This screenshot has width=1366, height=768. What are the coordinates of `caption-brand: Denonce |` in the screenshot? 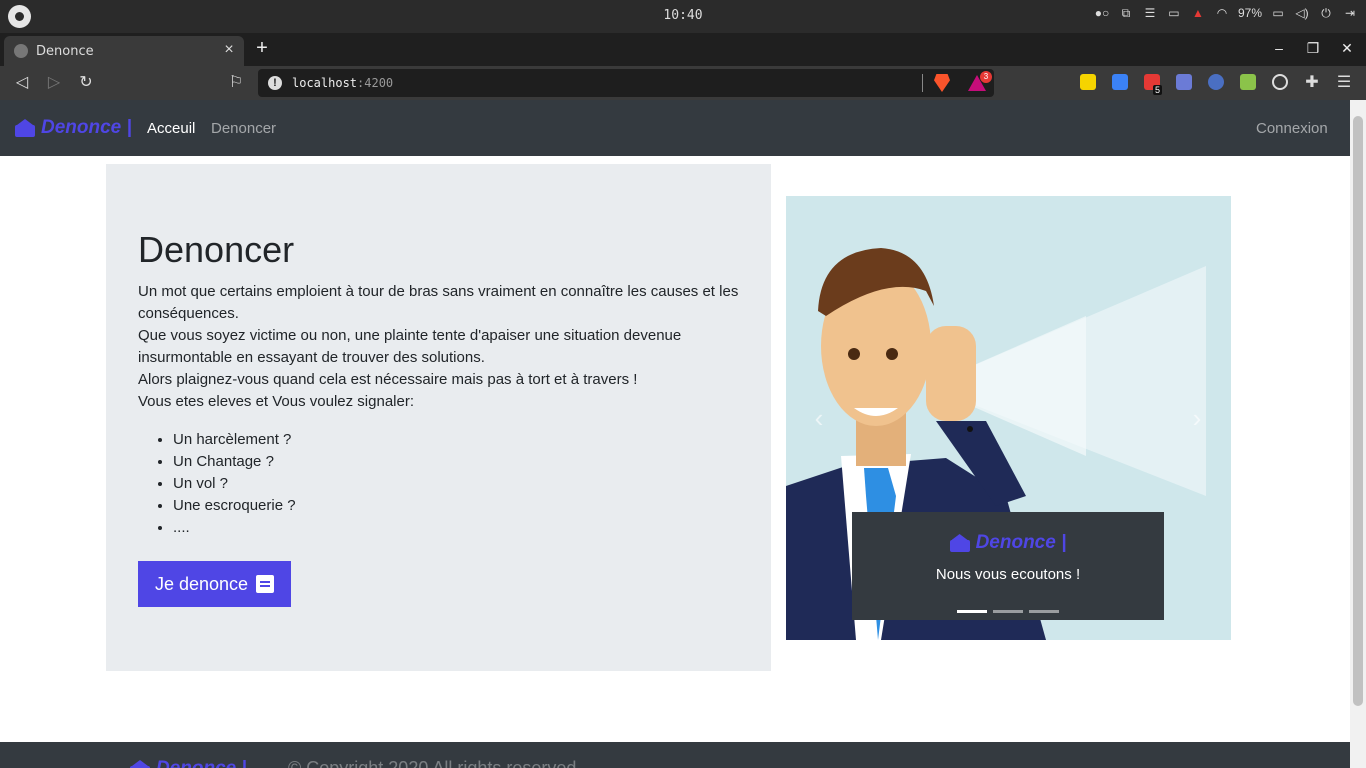 It's located at (1008, 543).